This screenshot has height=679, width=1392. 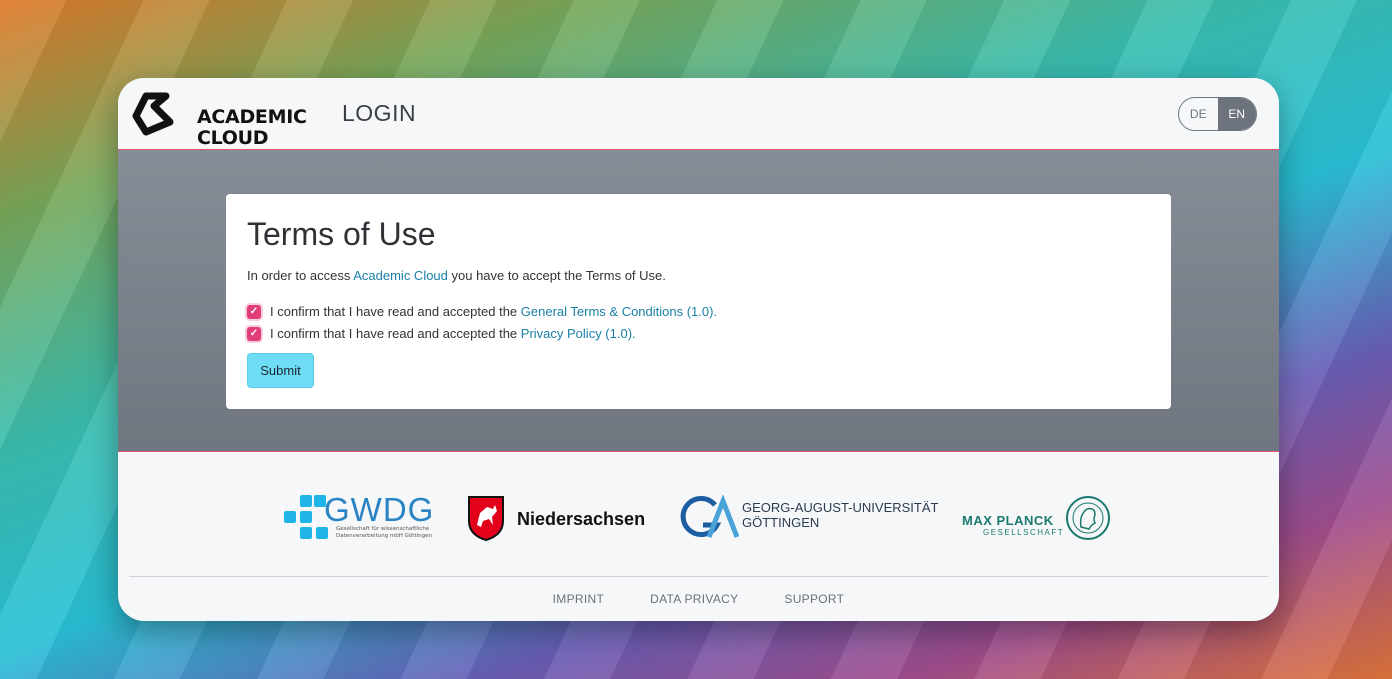 I want to click on submit-button: Submit, so click(x=280, y=370).